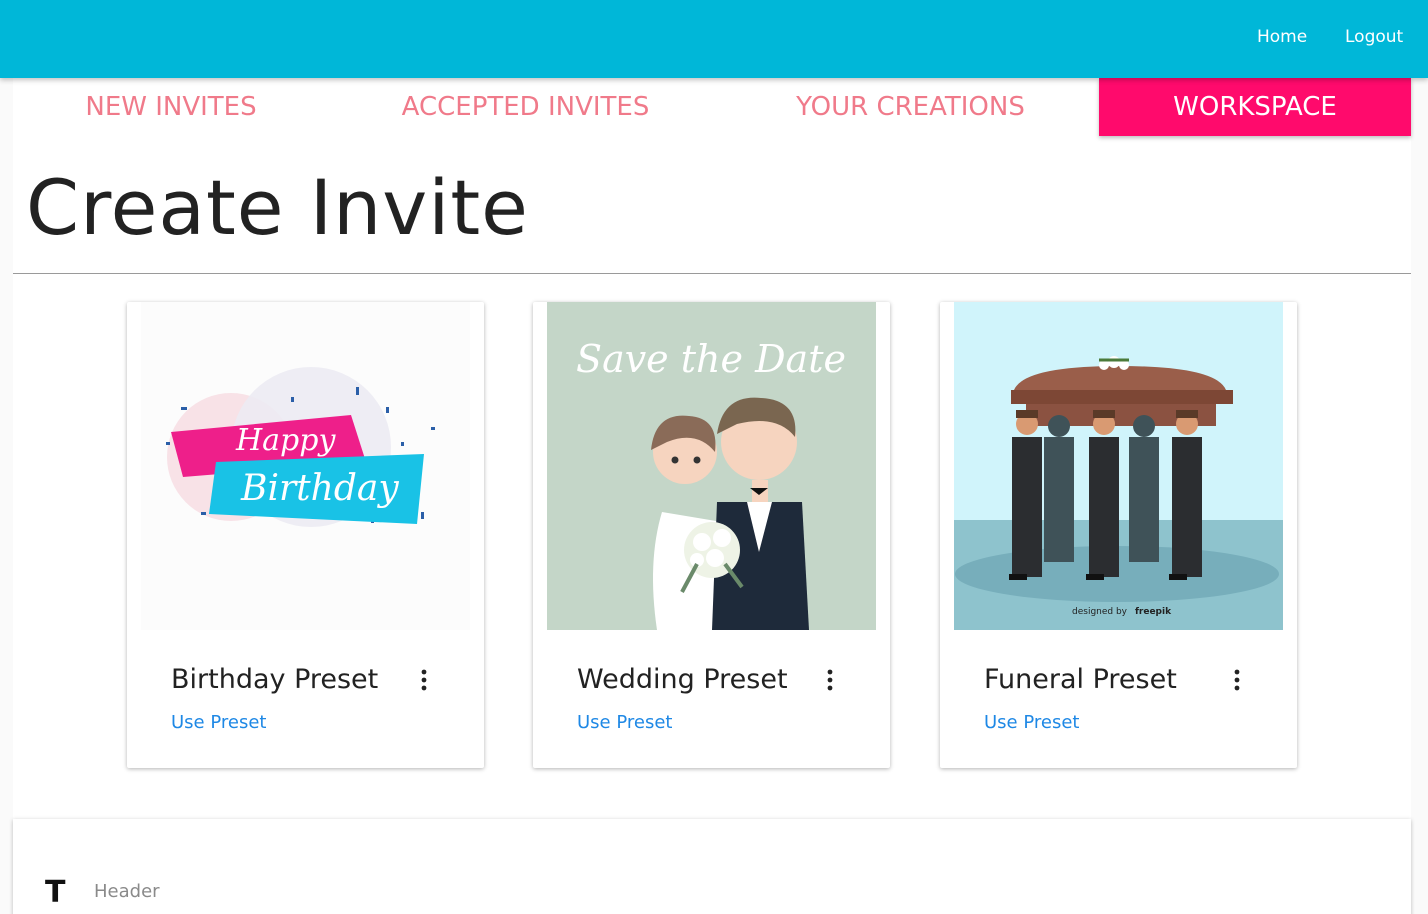 This screenshot has height=914, width=1428. I want to click on home-link: Home, so click(1282, 37).